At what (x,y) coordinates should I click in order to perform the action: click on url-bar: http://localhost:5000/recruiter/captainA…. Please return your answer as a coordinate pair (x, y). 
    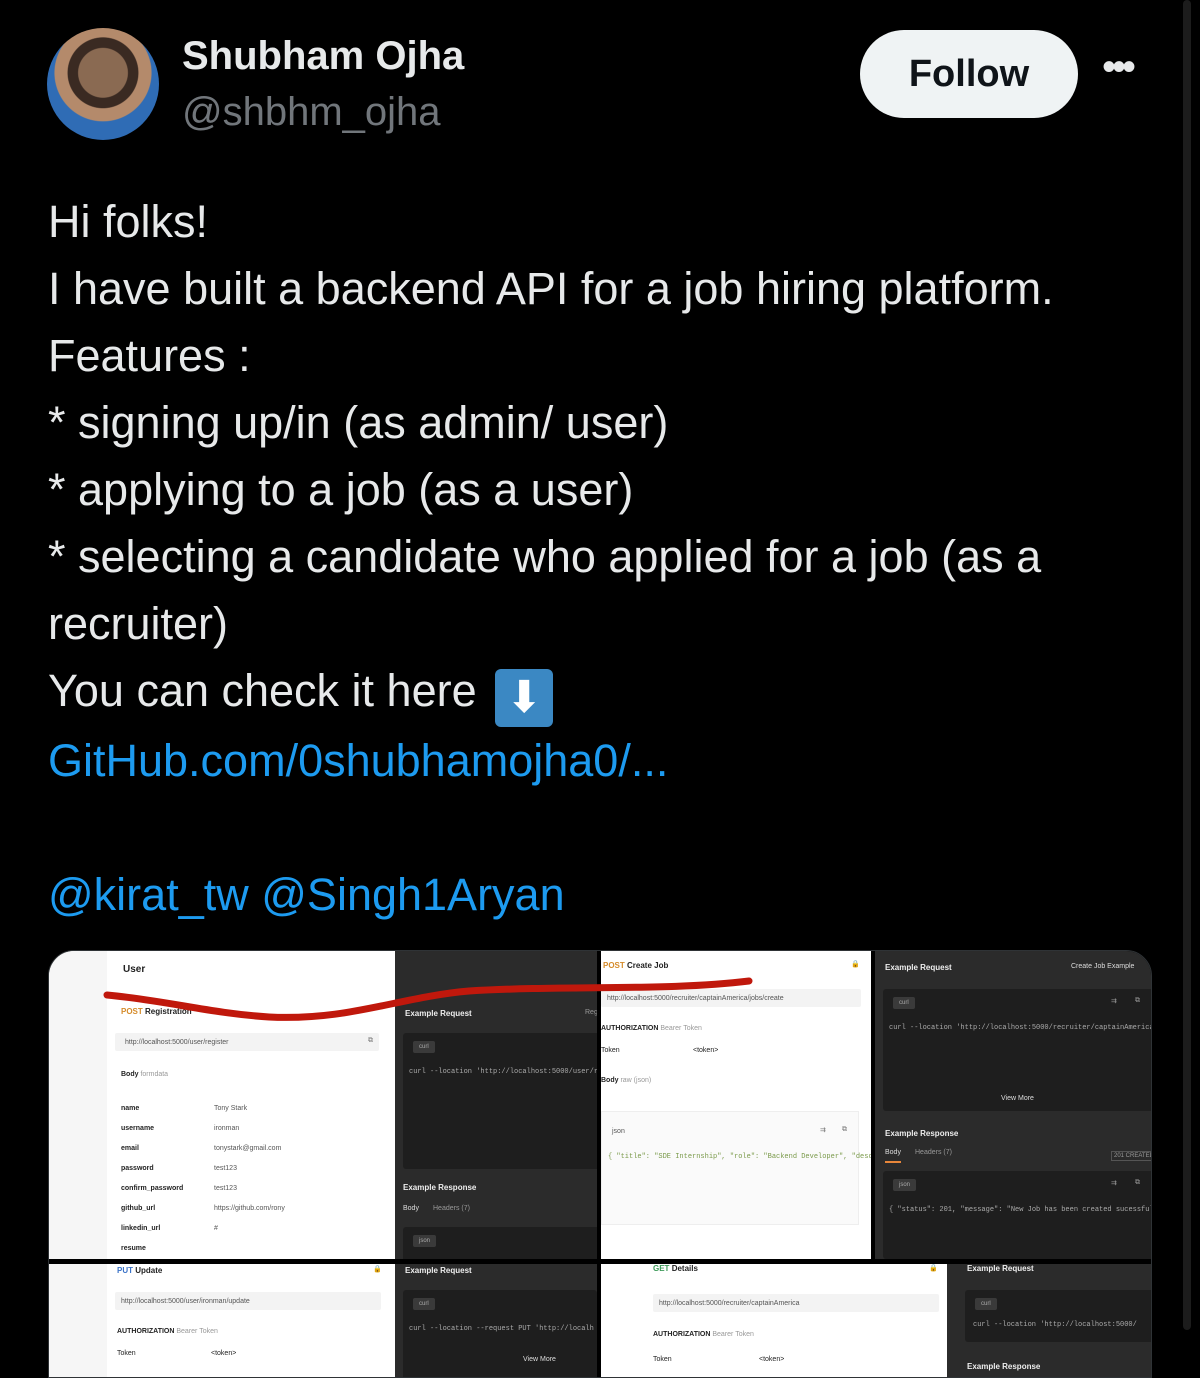
    Looking at the image, I should click on (731, 998).